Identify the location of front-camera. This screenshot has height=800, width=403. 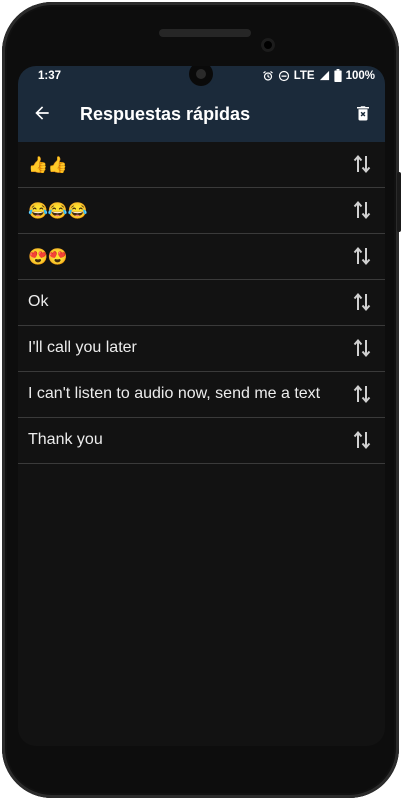
(268, 45).